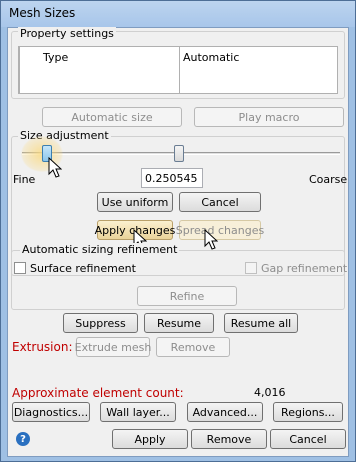 The width and height of the screenshot is (356, 462). Describe the element at coordinates (179, 323) in the screenshot. I see `resume-button: Resume` at that location.